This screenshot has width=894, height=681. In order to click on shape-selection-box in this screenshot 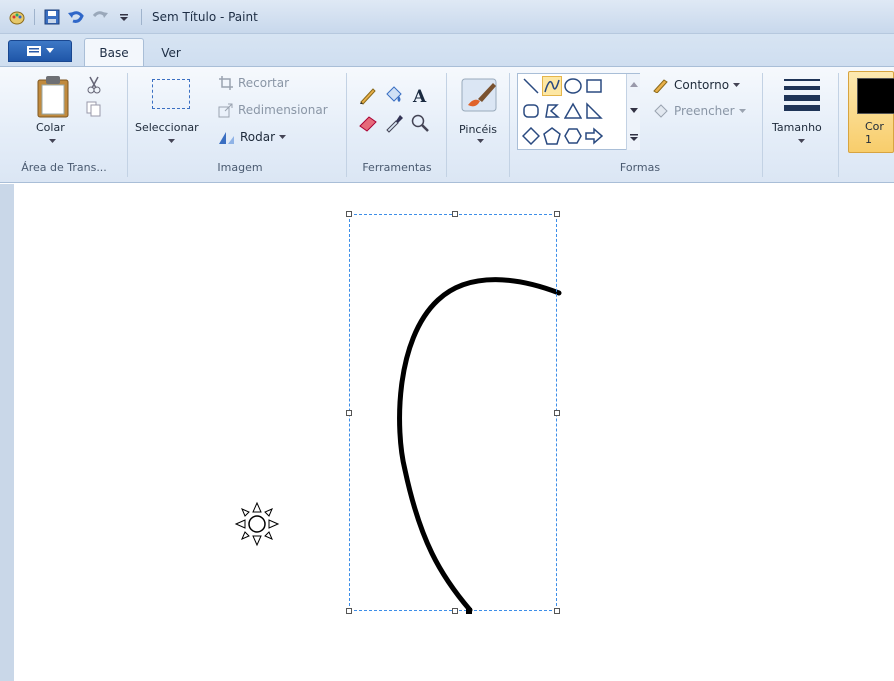, I will do `click(453, 412)`.